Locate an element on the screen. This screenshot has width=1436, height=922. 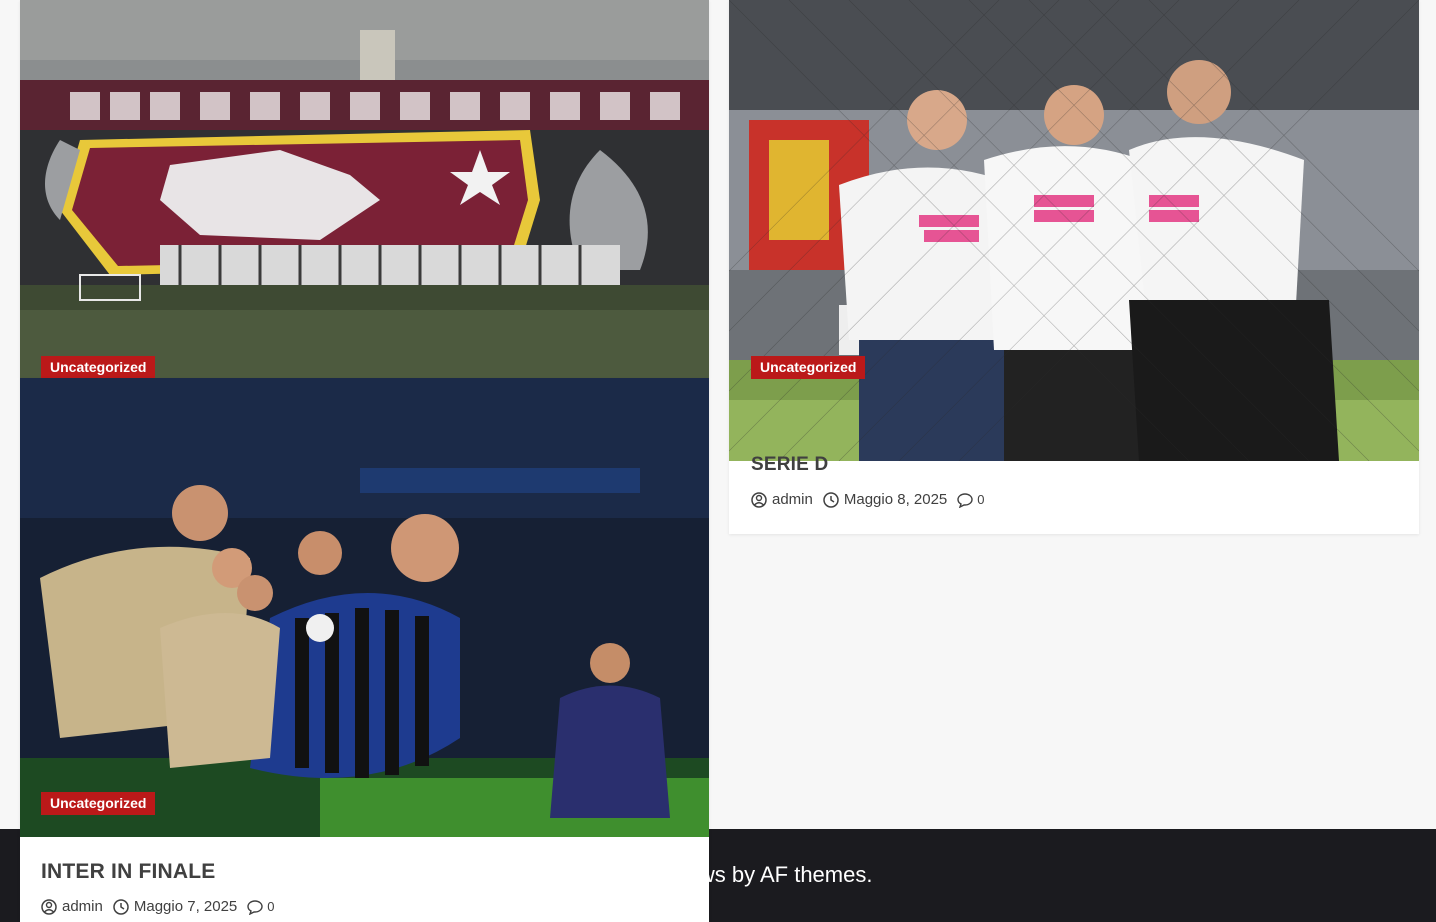
post-meta: admin Maggio 7, 2025 0 is located at coordinates (163, 906).